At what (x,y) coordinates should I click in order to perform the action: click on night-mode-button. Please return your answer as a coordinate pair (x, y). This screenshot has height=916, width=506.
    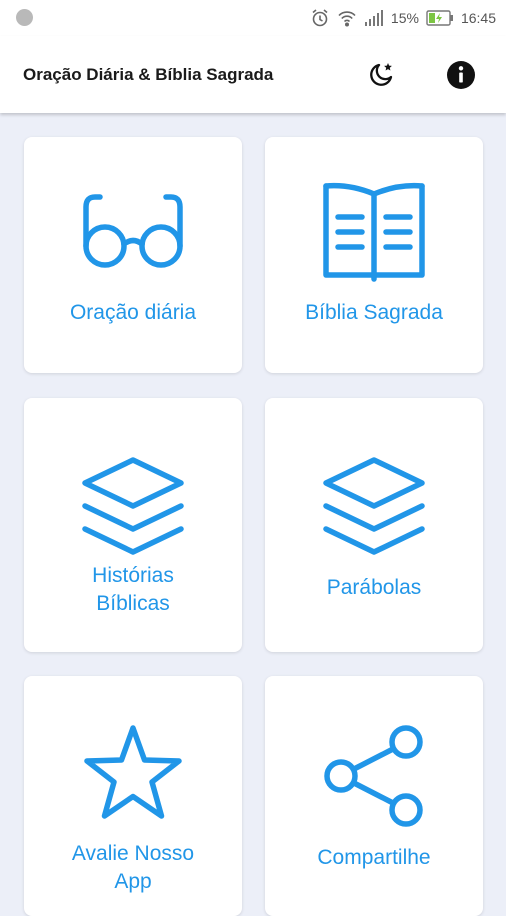
    Looking at the image, I should click on (381, 75).